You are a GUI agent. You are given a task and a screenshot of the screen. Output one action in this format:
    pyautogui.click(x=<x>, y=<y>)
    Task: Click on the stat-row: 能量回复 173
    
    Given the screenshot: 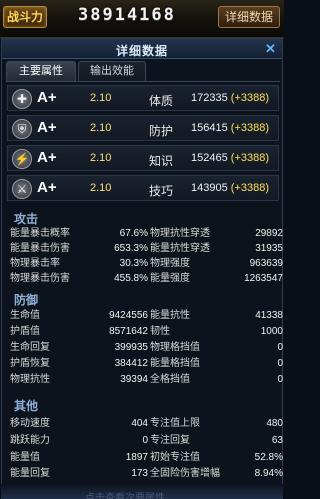 What is the action you would take?
    pyautogui.click(x=79, y=473)
    